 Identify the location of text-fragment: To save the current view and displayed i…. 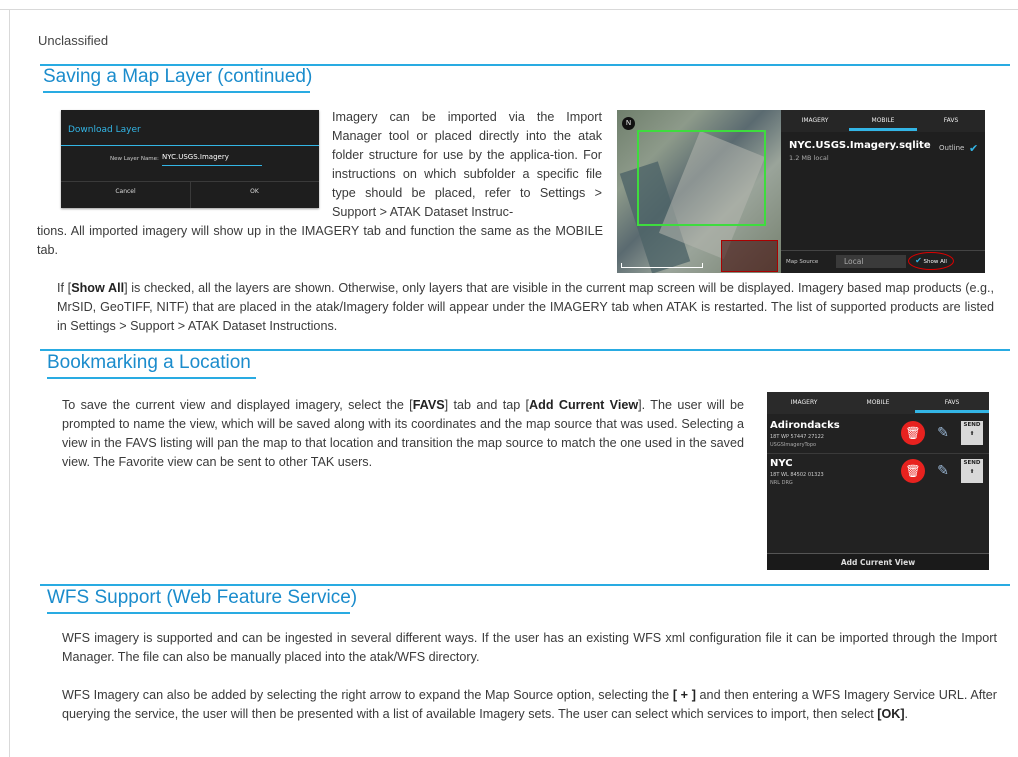
(237, 405).